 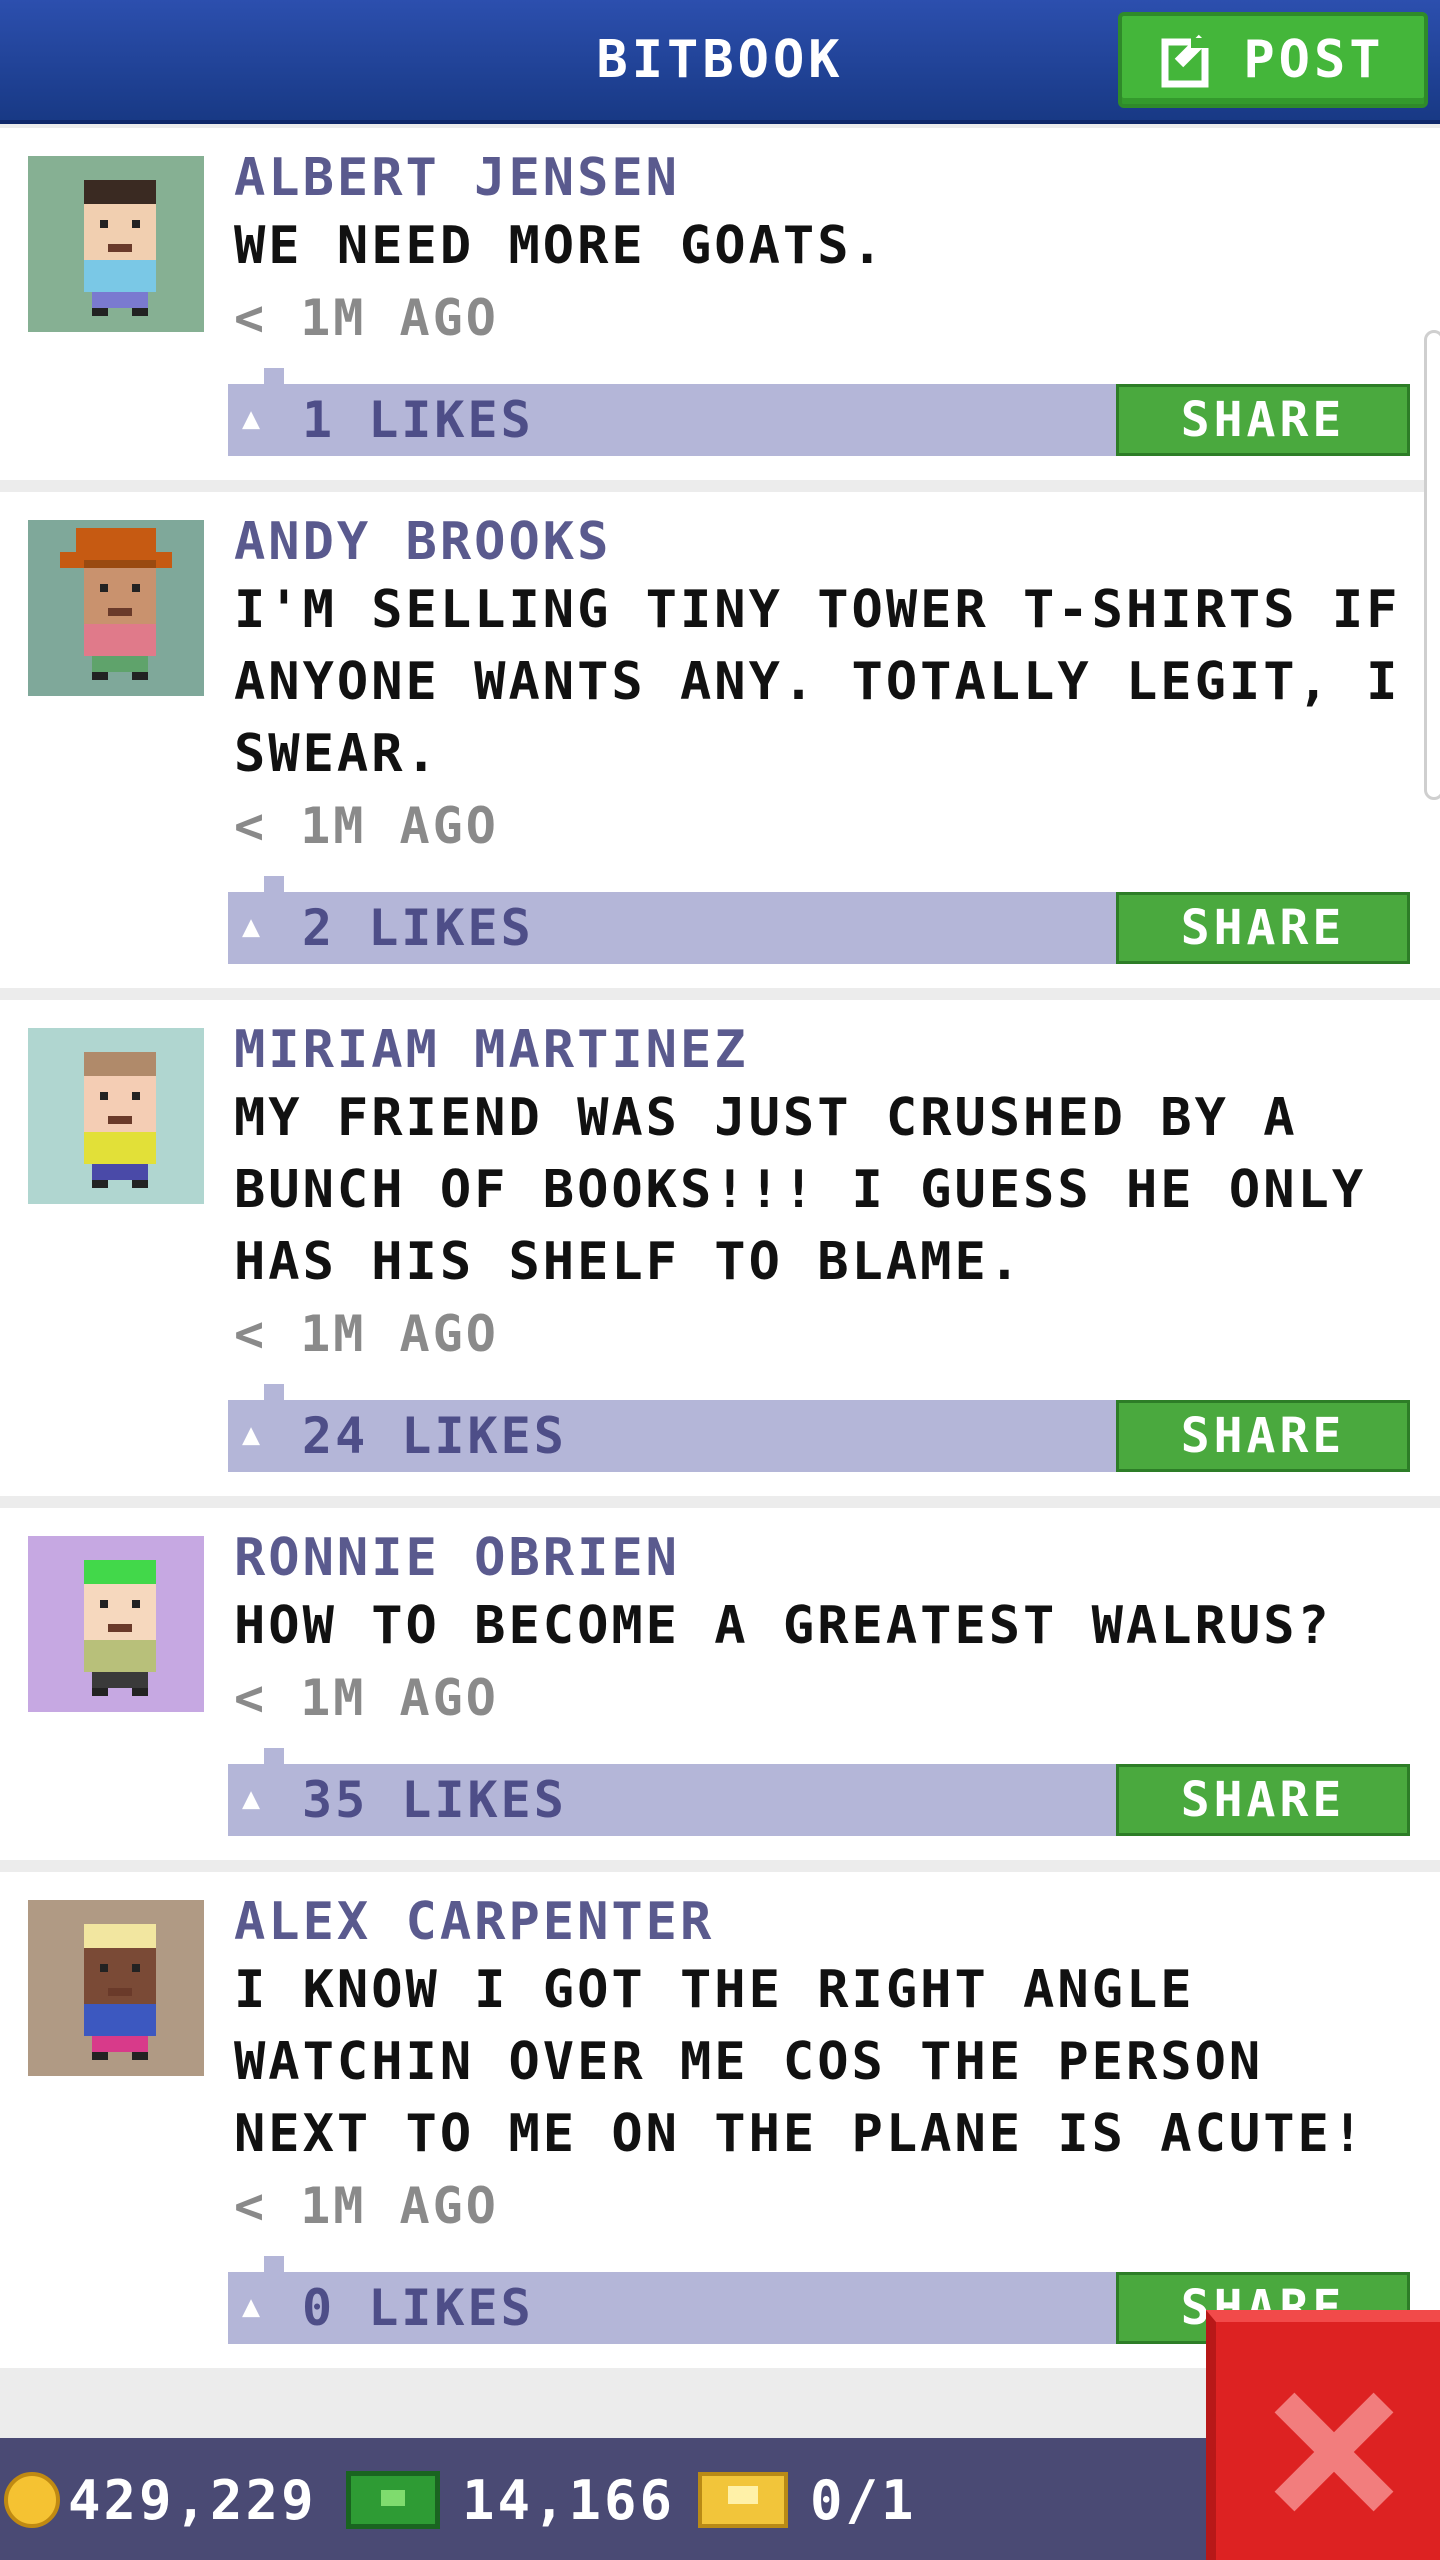 What do you see at coordinates (819, 412) in the screenshot?
I see `likes-bar: ▲ 1 LIKES SHARE` at bounding box center [819, 412].